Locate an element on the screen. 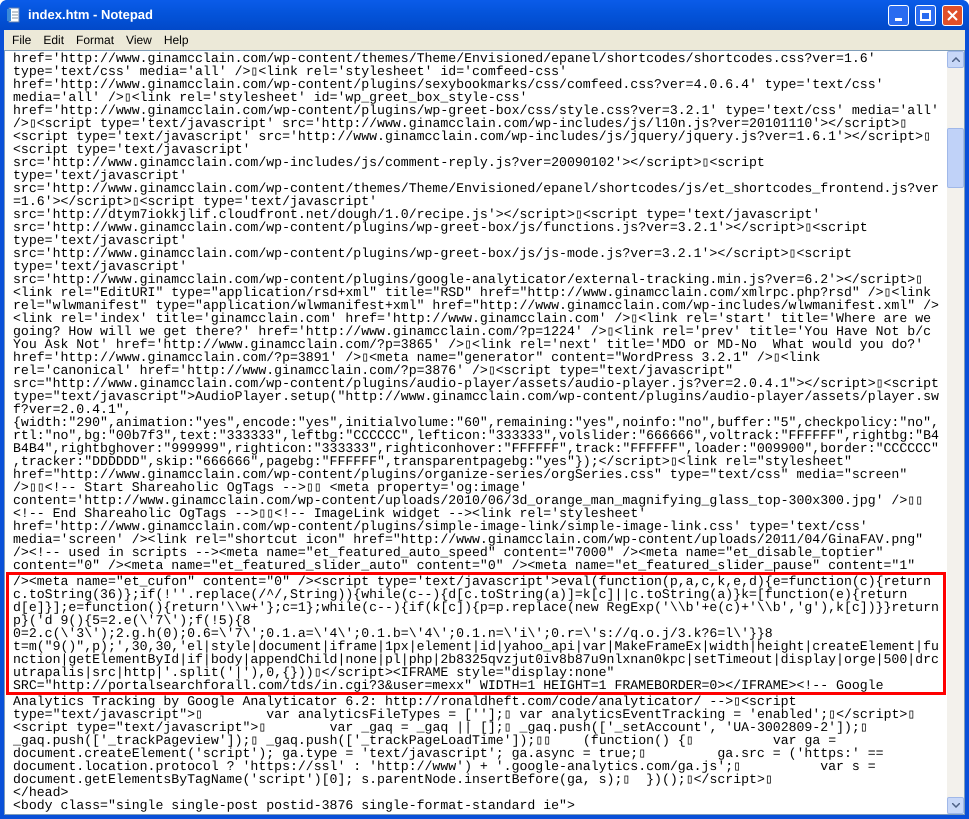 Image resolution: width=969 pixels, height=819 pixels. code-line: media='all' />▯<link rel='stylesheet' id='wp_greet_box_style-css' is located at coordinates (270, 97).